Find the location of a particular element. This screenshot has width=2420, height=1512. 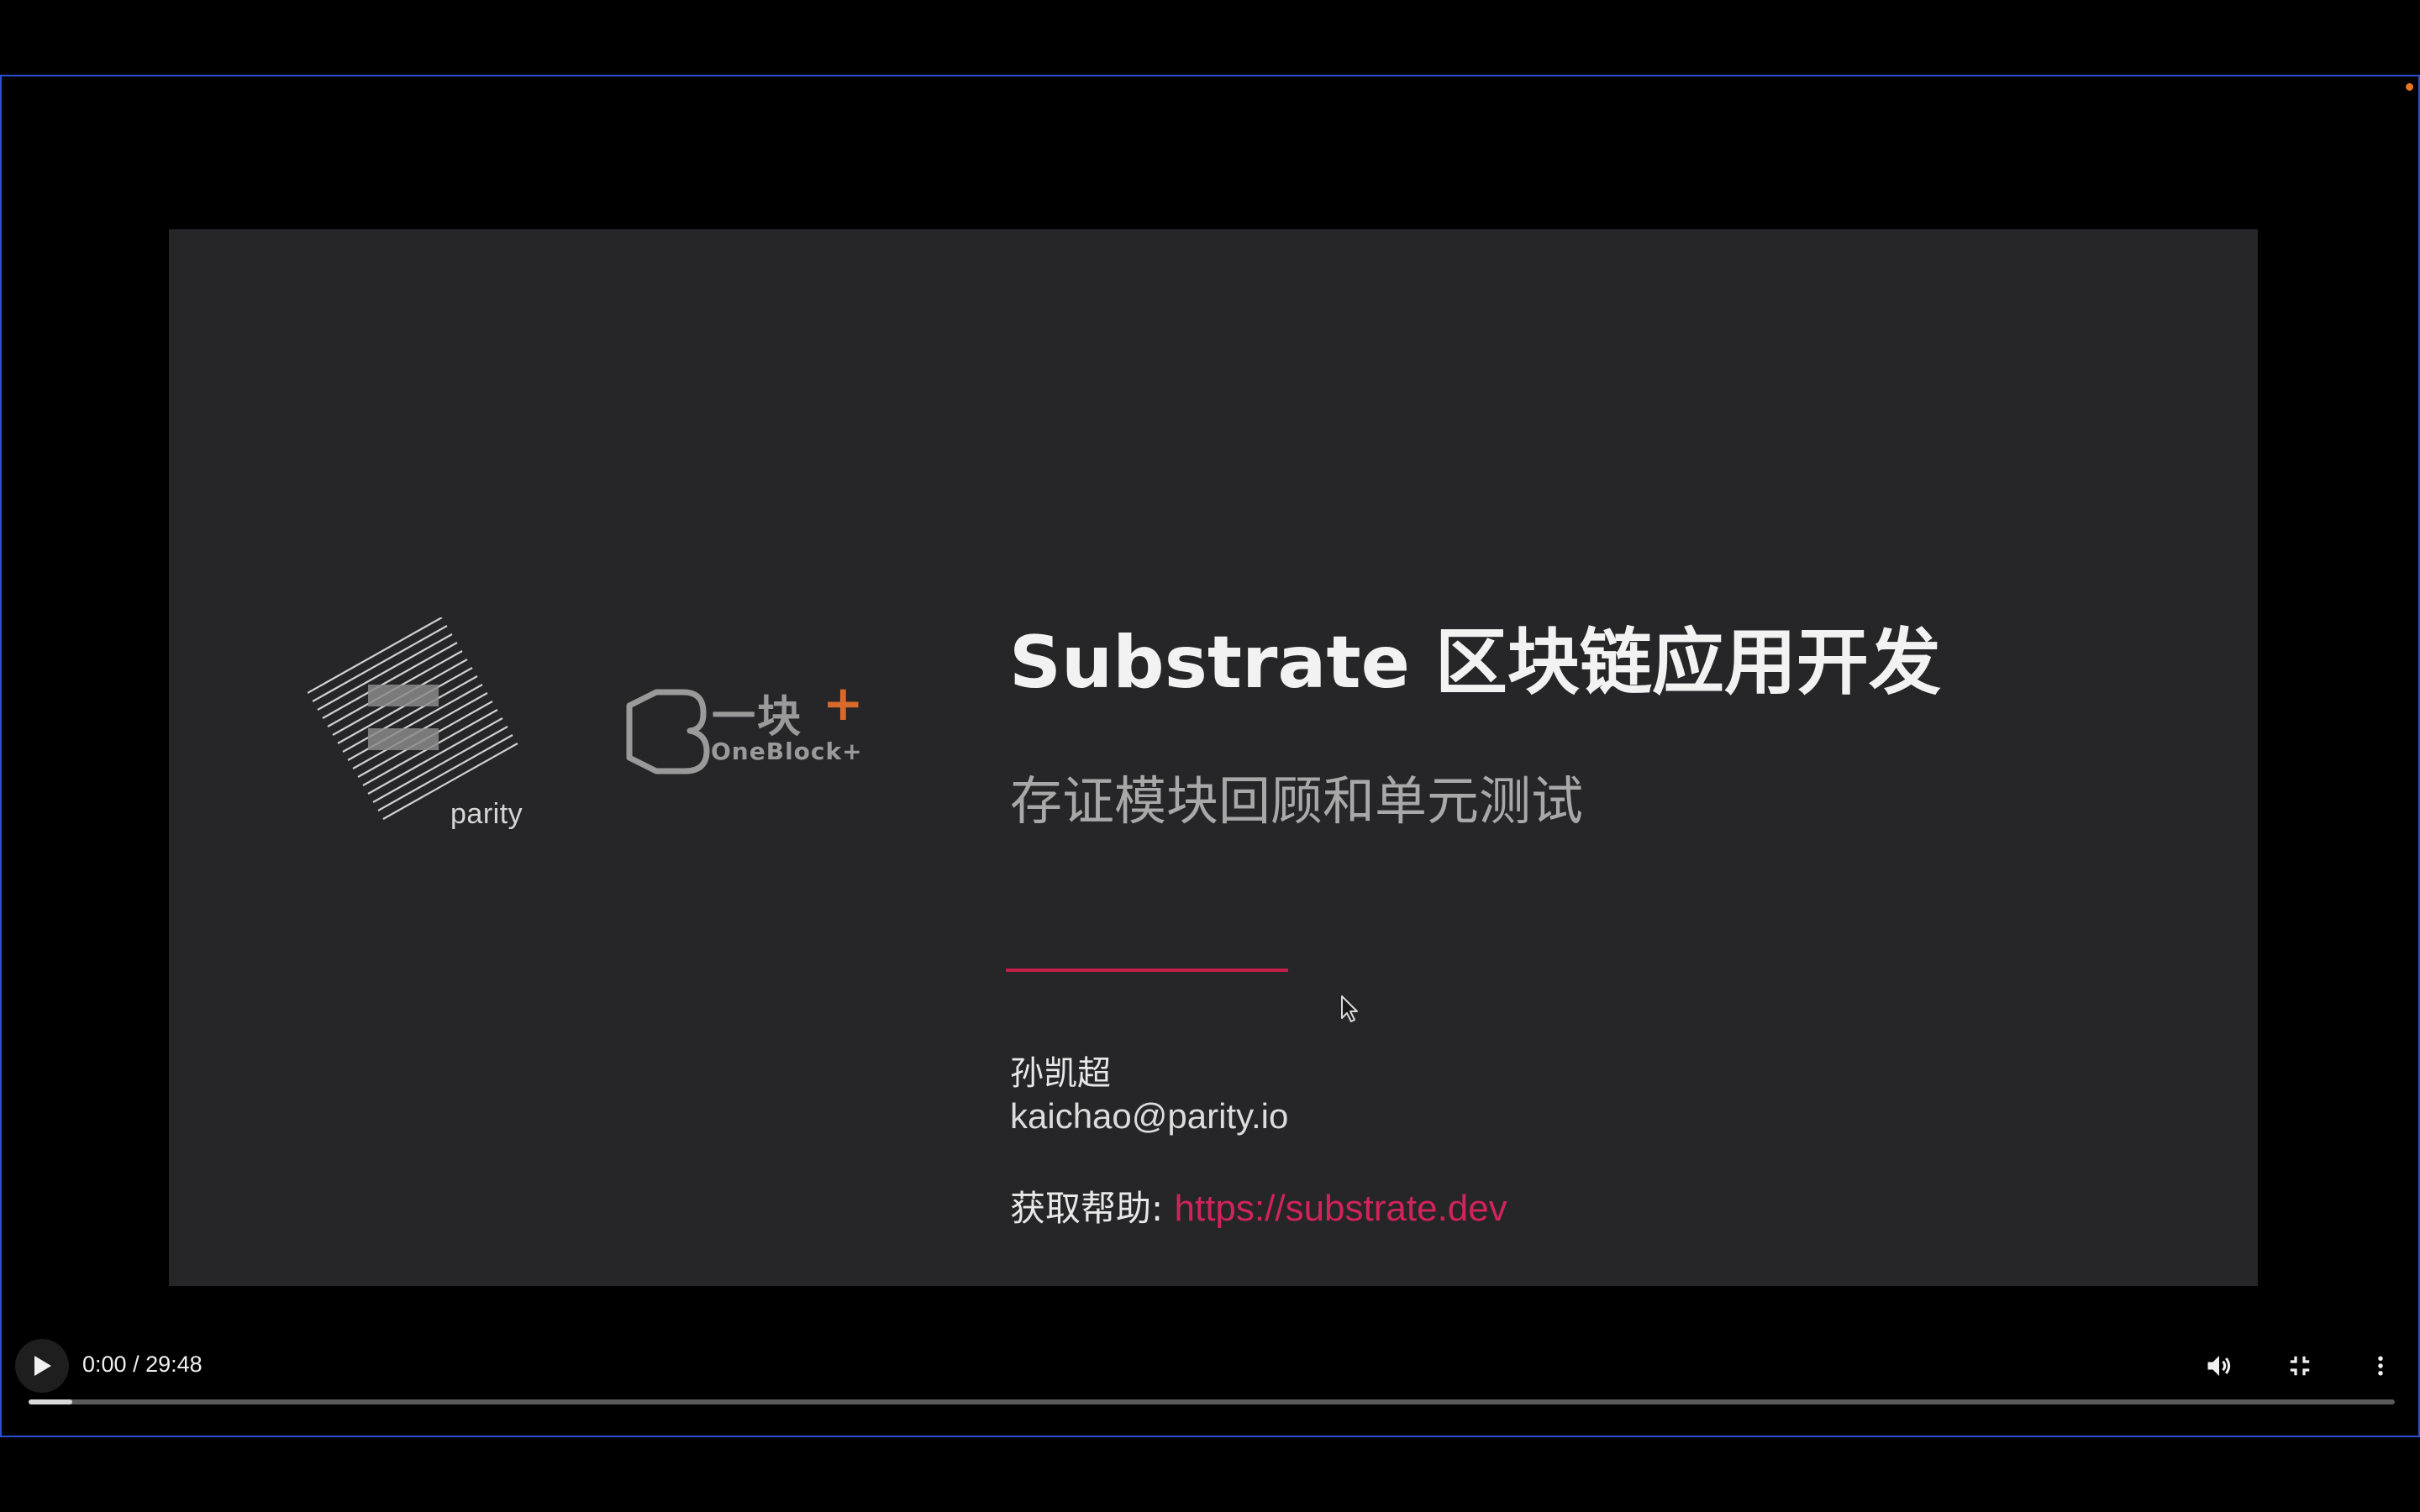

help-line: 获取帮助: https://substrate.dev is located at coordinates (1258, 1205).